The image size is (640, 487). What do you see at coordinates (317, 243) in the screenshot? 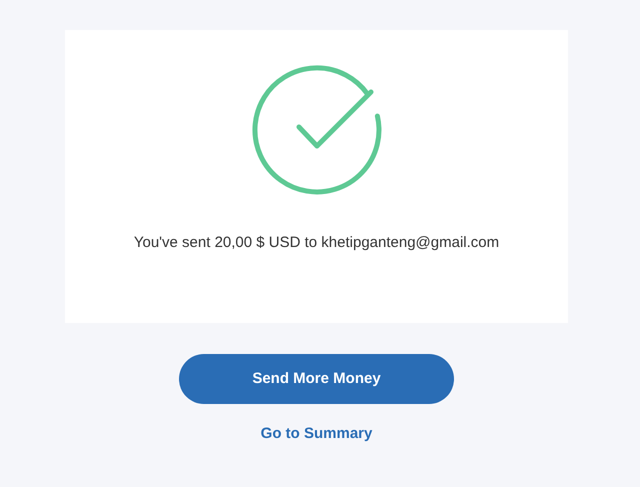
I see `confirmation-message: You've sent 20,00 $ USD to khetipganteng@gmail.com` at bounding box center [317, 243].